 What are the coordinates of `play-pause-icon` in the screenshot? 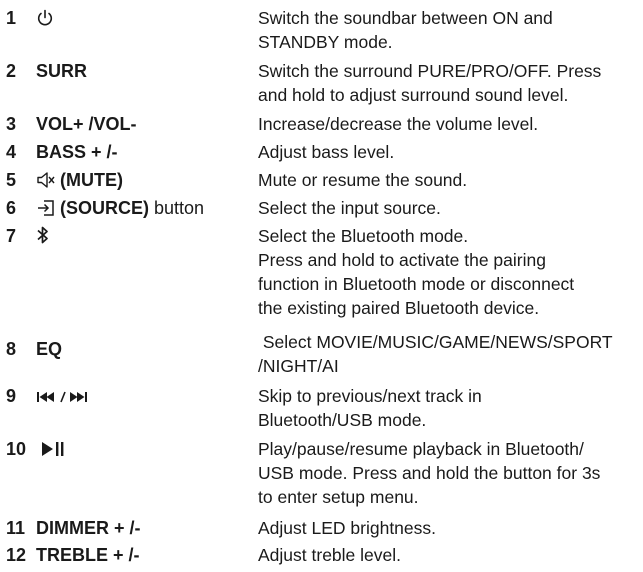 It's located at (54, 452).